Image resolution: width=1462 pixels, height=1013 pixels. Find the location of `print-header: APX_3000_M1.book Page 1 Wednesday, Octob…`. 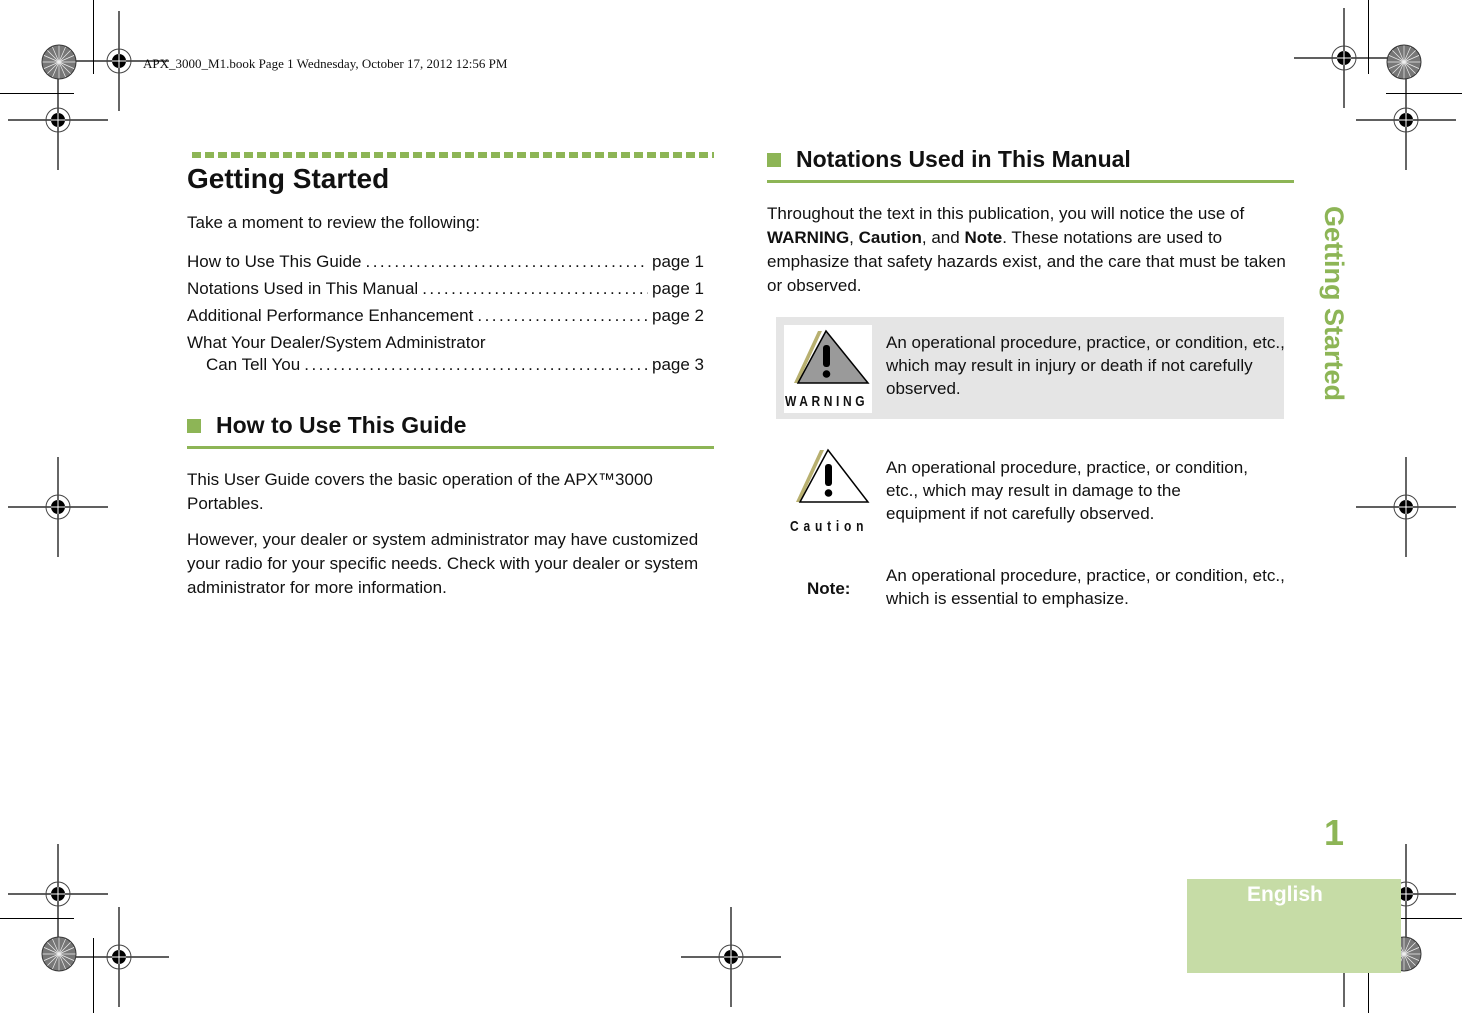

print-header: APX_3000_M1.book Page 1 Wednesday, Octob… is located at coordinates (325, 63).